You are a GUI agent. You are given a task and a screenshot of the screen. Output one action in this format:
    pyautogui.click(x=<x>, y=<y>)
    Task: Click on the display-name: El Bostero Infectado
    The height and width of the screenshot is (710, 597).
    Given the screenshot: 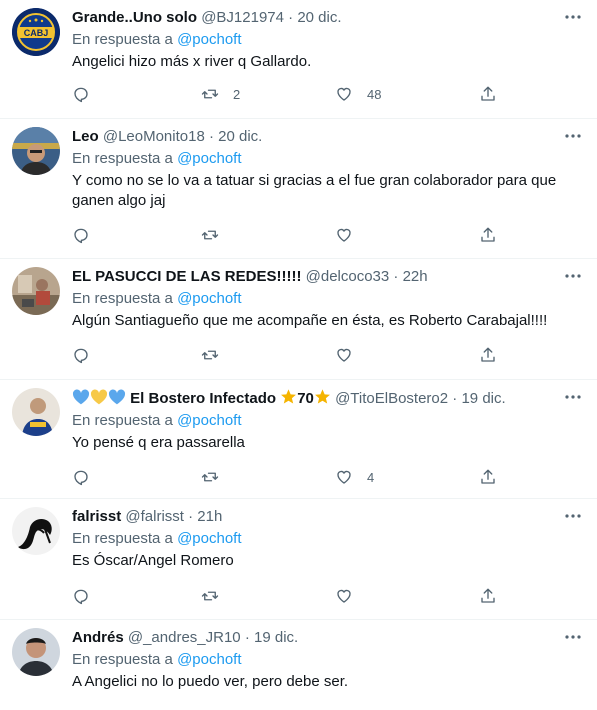 What is the action you would take?
    pyautogui.click(x=203, y=398)
    